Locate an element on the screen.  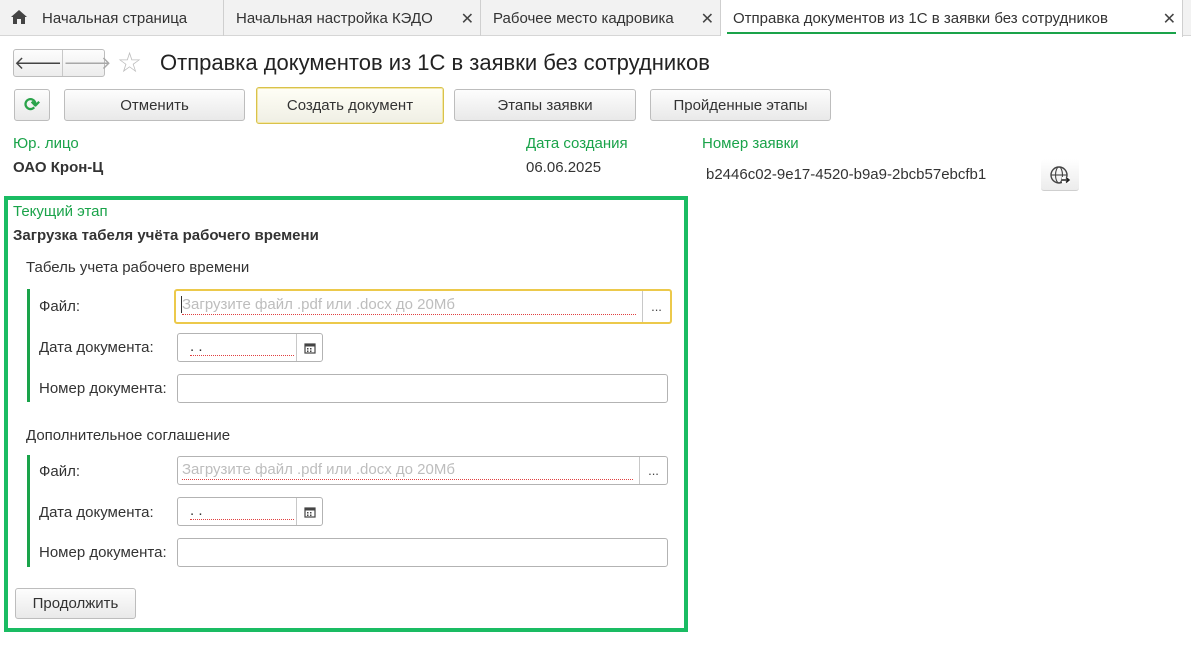
agreement-group-title: Дополнительное соглашение is located at coordinates (128, 435).